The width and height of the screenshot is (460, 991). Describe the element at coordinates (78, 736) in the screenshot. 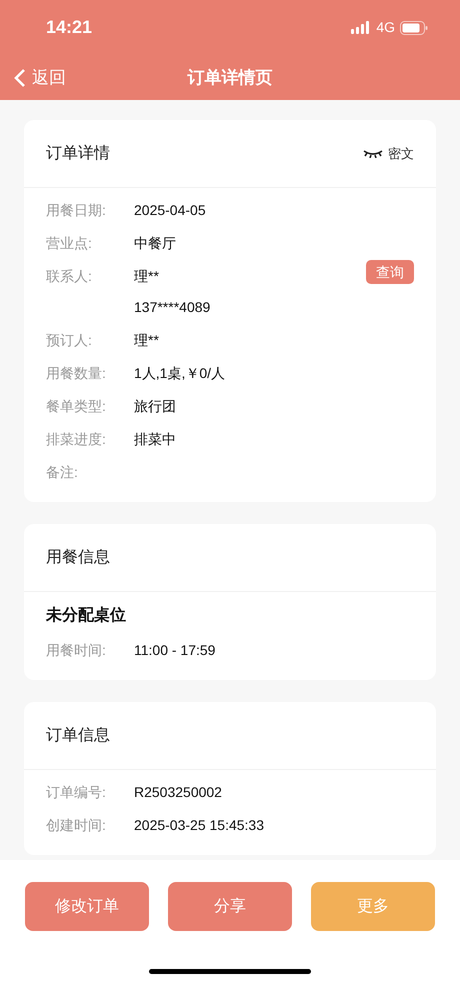

I see `card-title: 订单信息` at that location.